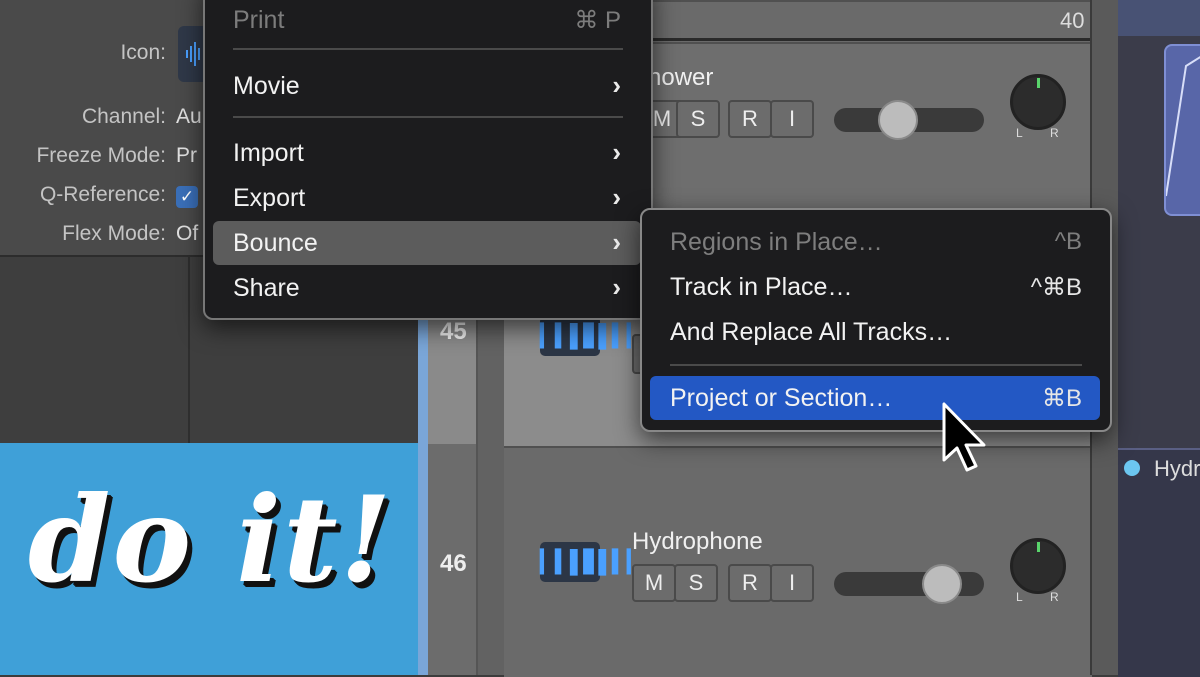 The height and width of the screenshot is (677, 1200). I want to click on audio-region, so click(1182, 130).